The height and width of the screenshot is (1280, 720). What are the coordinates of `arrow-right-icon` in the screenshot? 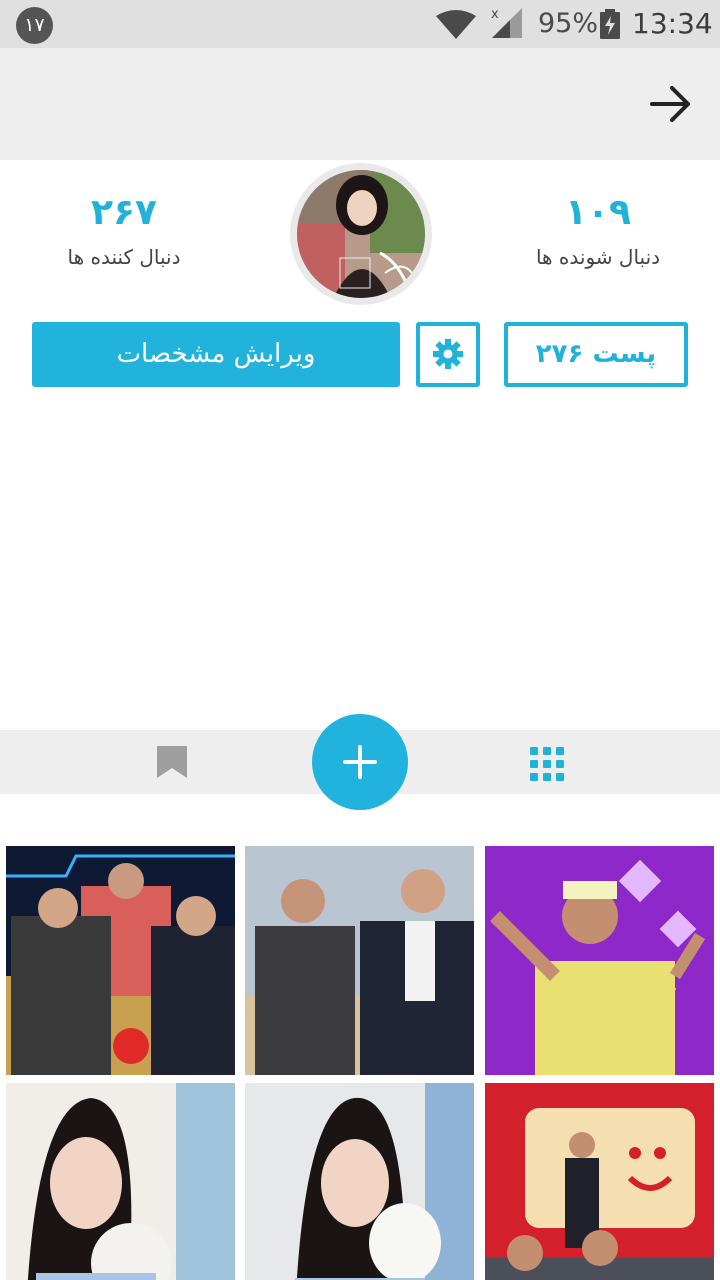 It's located at (671, 104).